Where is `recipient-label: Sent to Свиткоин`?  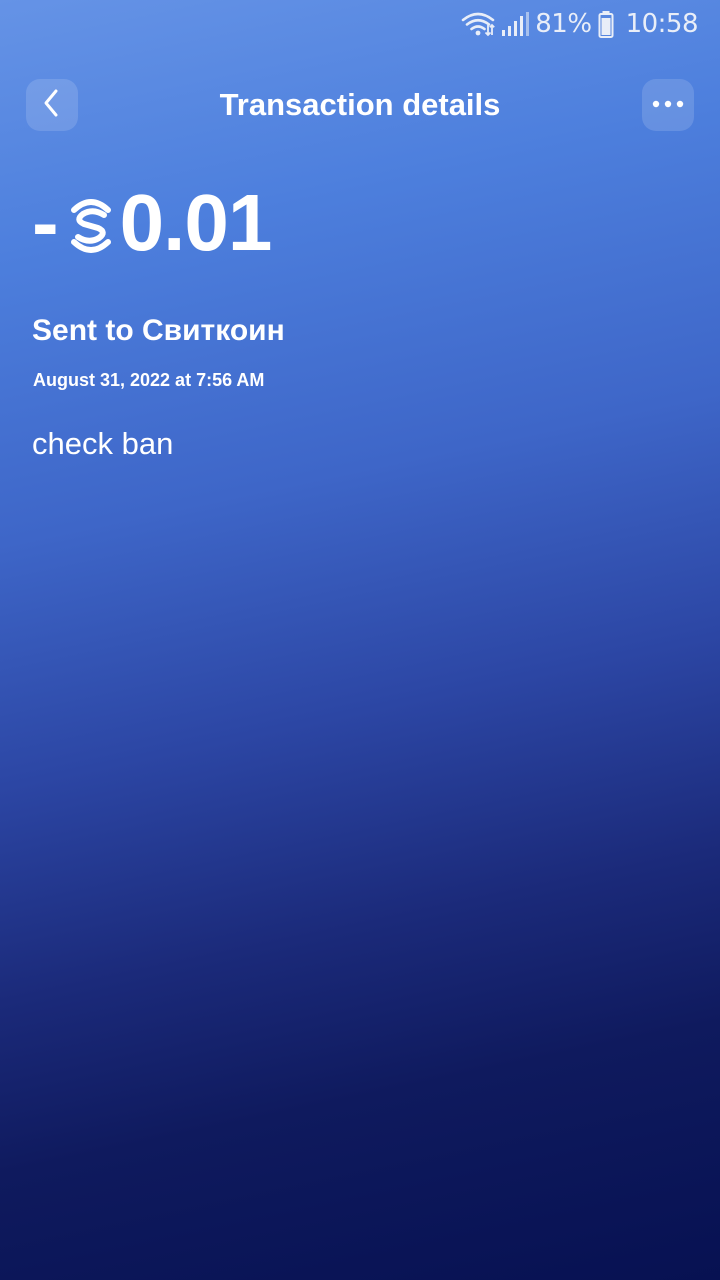
recipient-label: Sent to Свиткоин is located at coordinates (158, 330).